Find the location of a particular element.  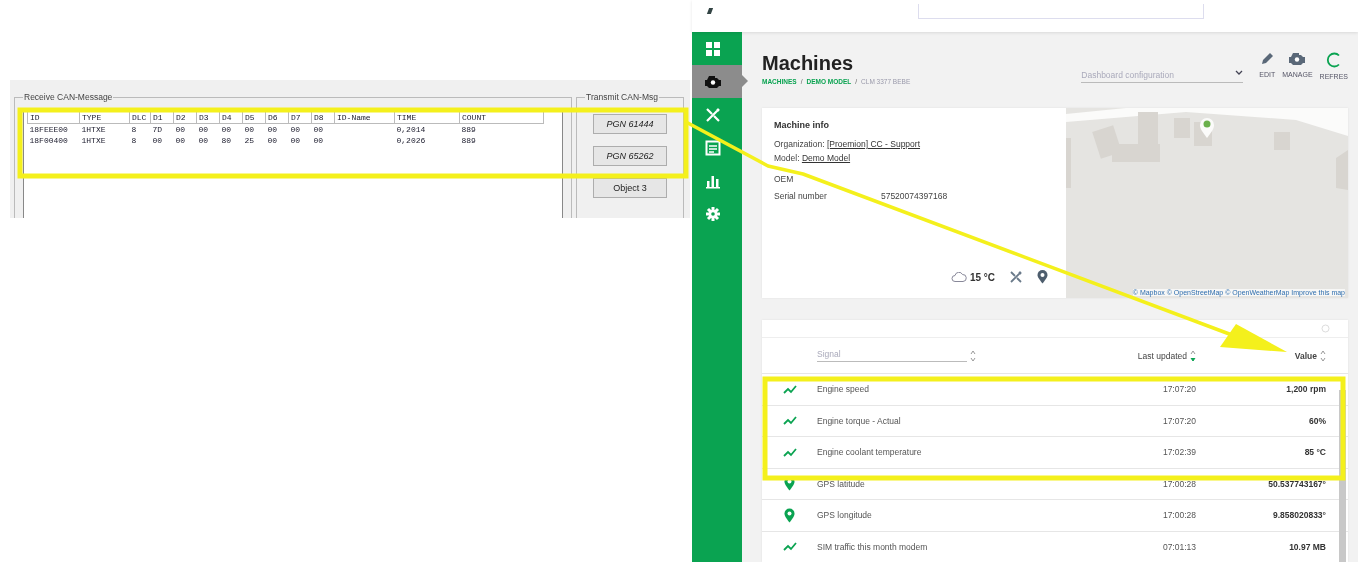

updated-time: 07:01:13 is located at coordinates (1179, 546).